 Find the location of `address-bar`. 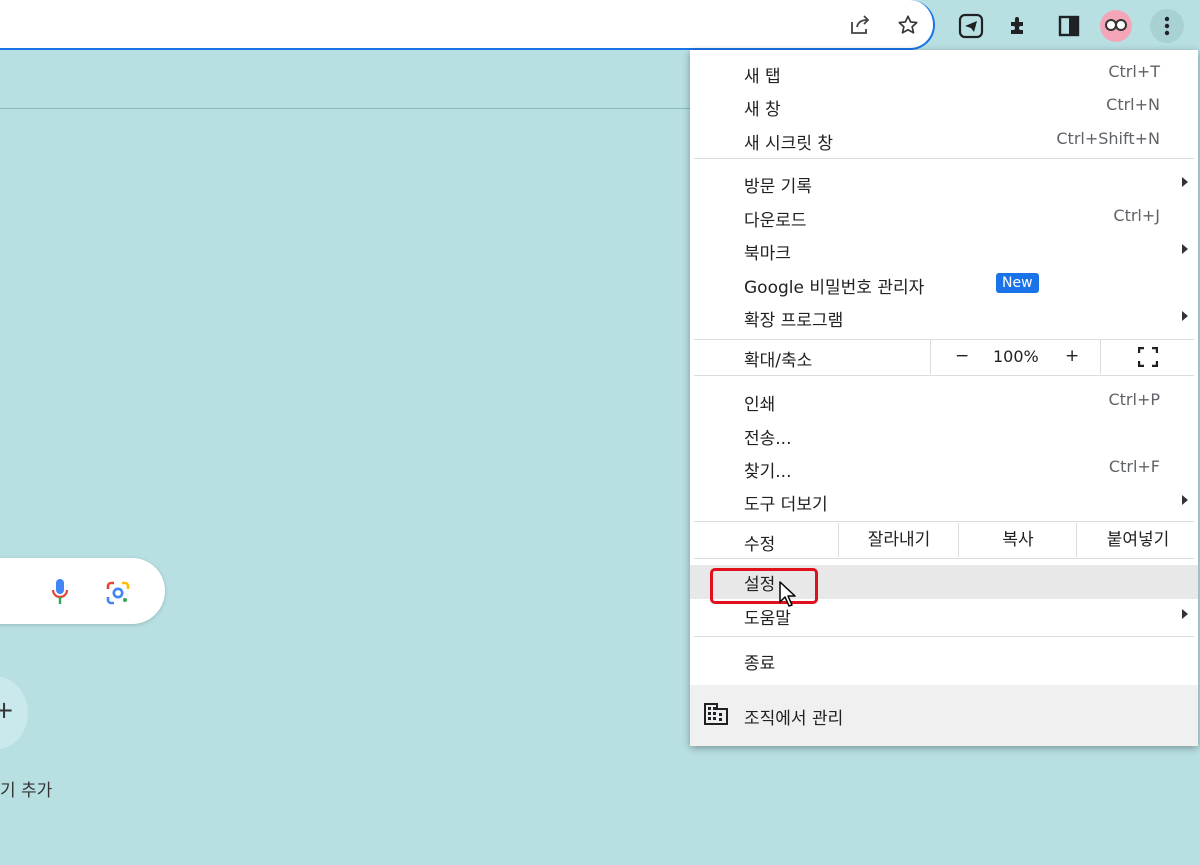

address-bar is located at coordinates (467, 25).